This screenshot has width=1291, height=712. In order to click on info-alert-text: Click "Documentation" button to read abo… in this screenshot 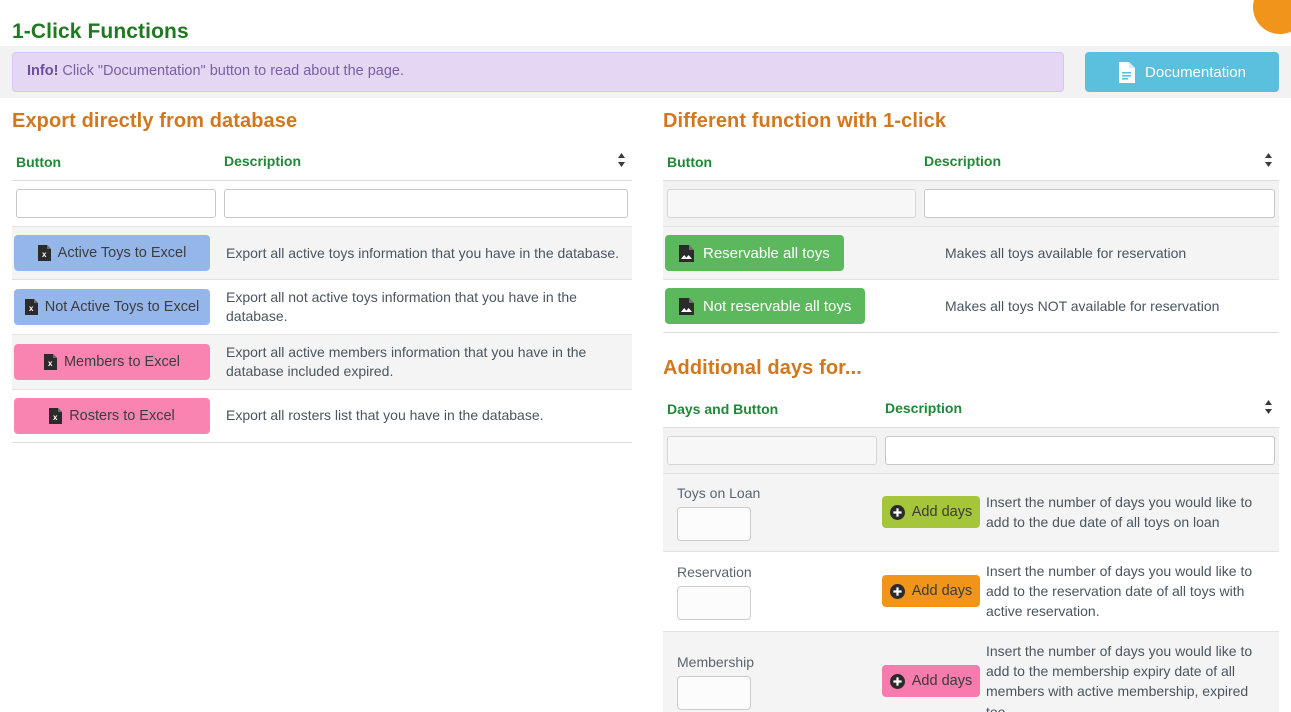, I will do `click(231, 71)`.